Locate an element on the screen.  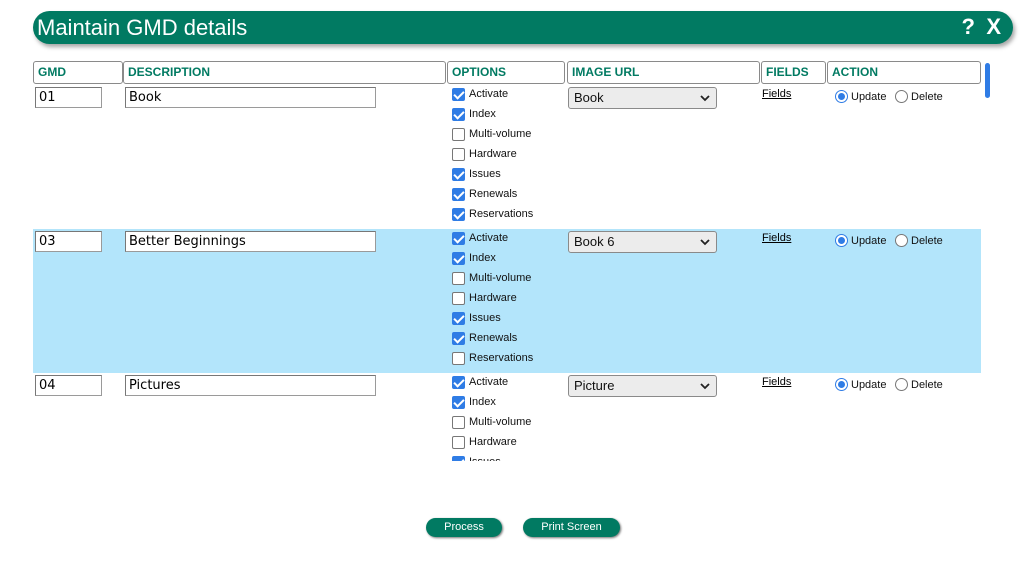
help-button: ? is located at coordinates (968, 27).